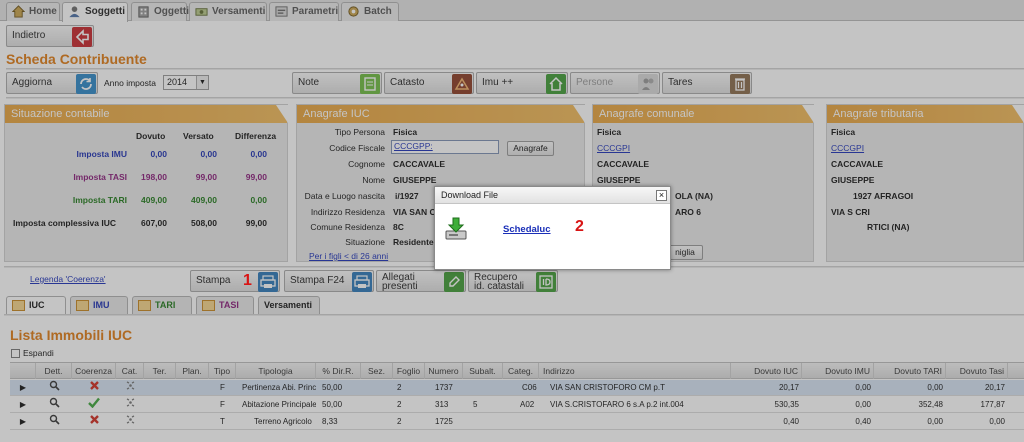 This screenshot has height=442, width=1024. I want to click on dialog-titlebar: Download File, so click(552, 195).